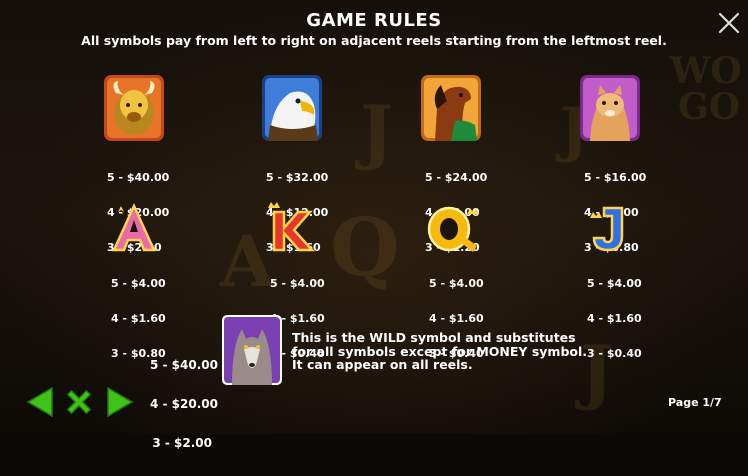 Image resolution: width=748 pixels, height=476 pixels. I want to click on letter-k-icon, so click(291, 227).